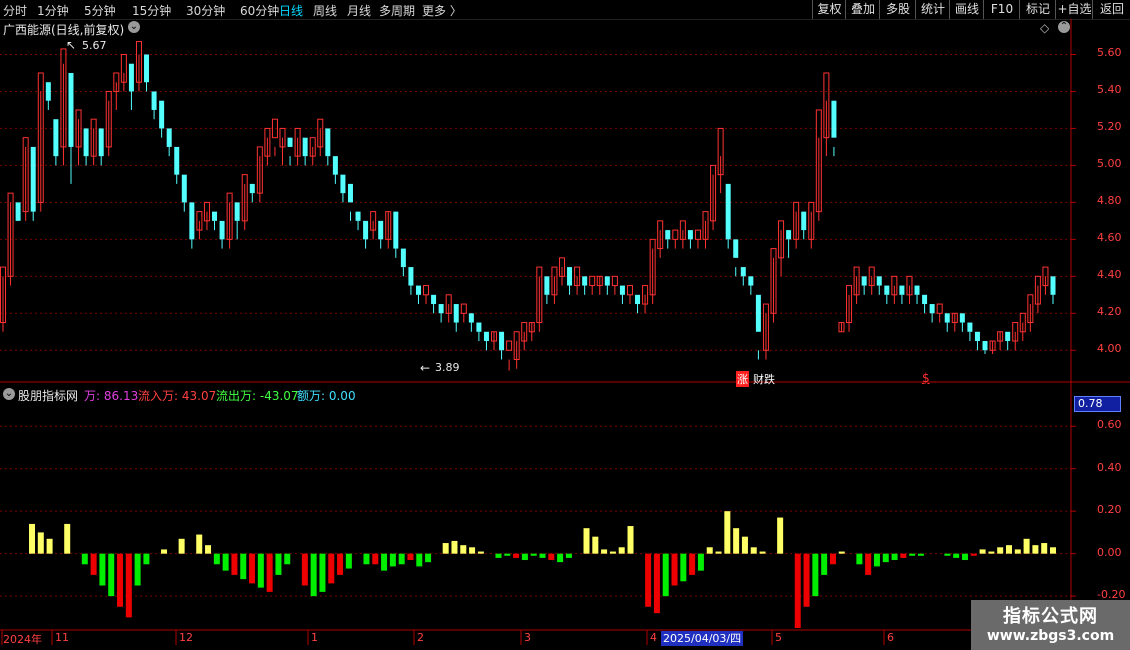  I want to click on timeframe-tab: 周线, so click(325, 10).